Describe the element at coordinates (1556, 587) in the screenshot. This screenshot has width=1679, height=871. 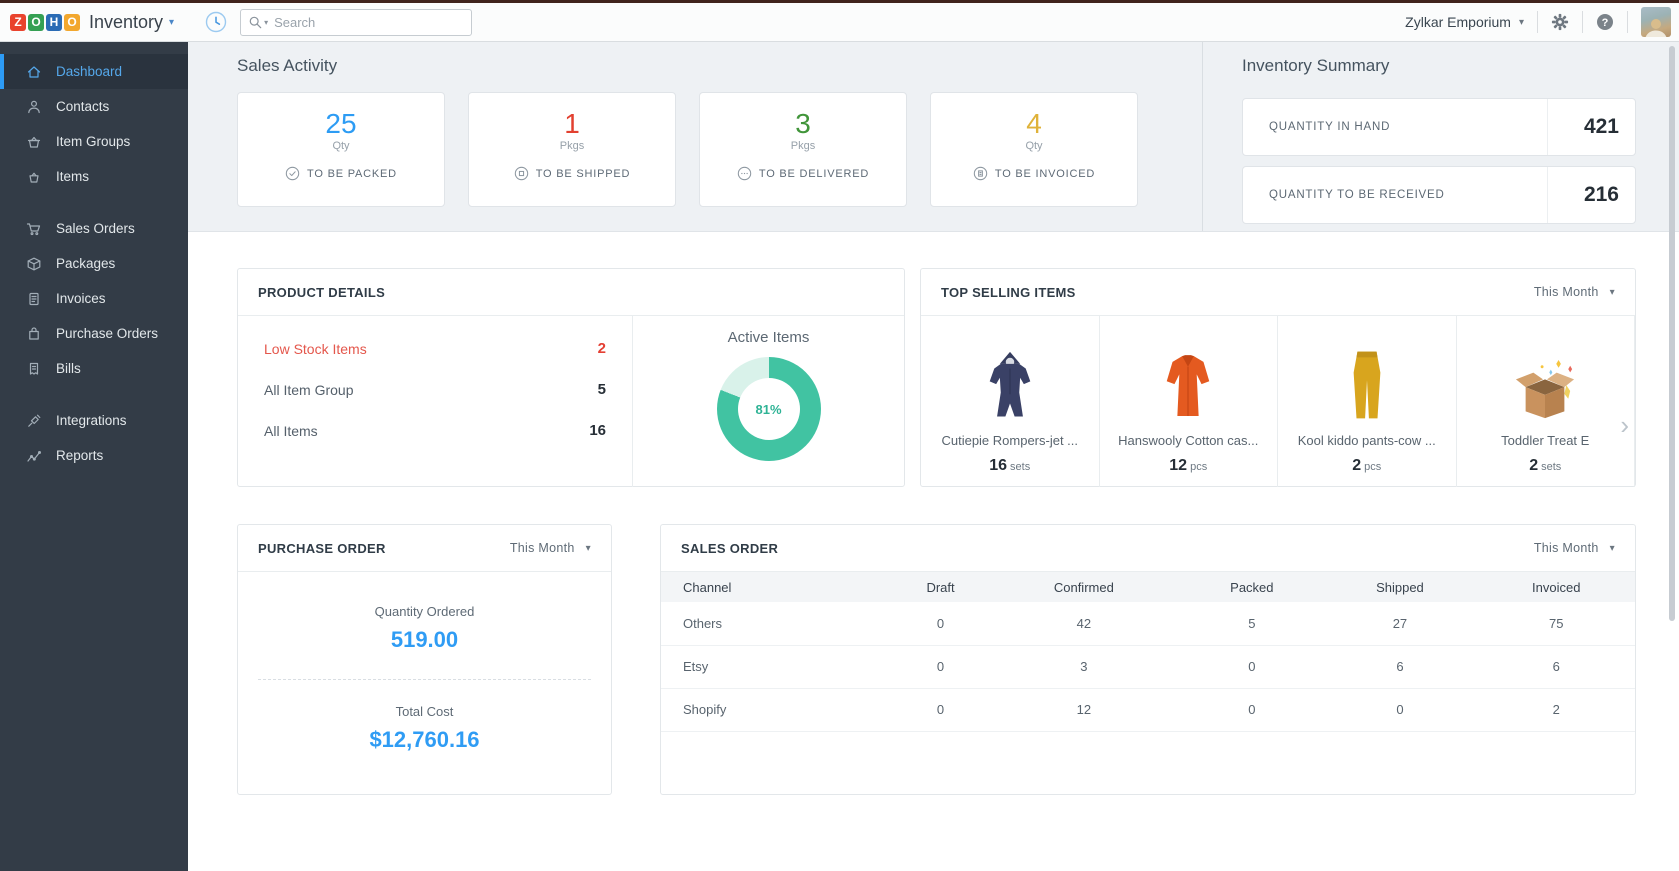
I see `column-header: Invoiced` at that location.